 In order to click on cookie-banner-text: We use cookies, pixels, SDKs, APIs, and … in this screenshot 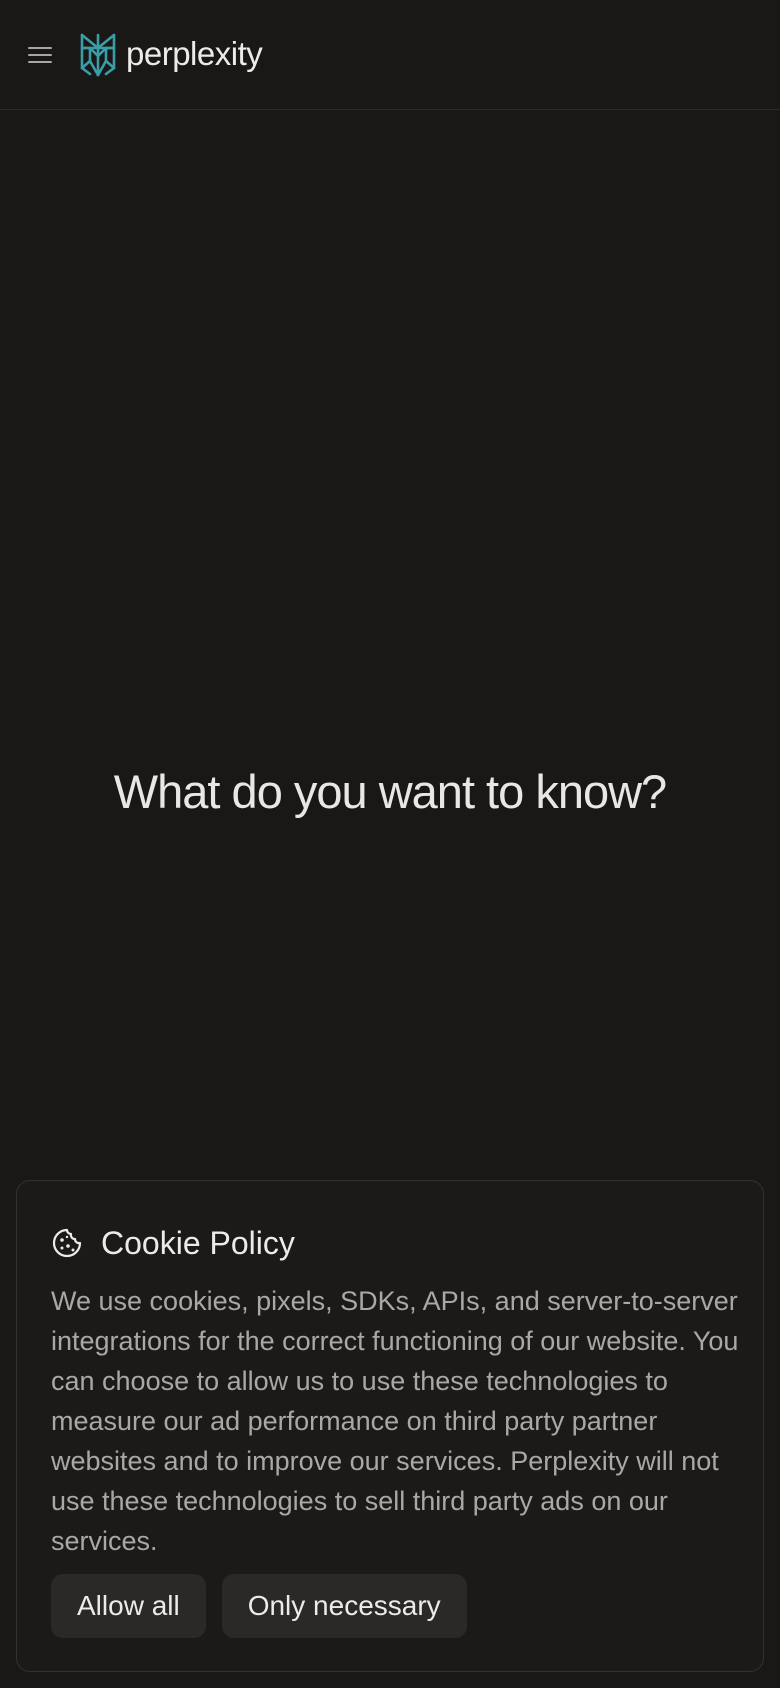, I will do `click(395, 1421)`.